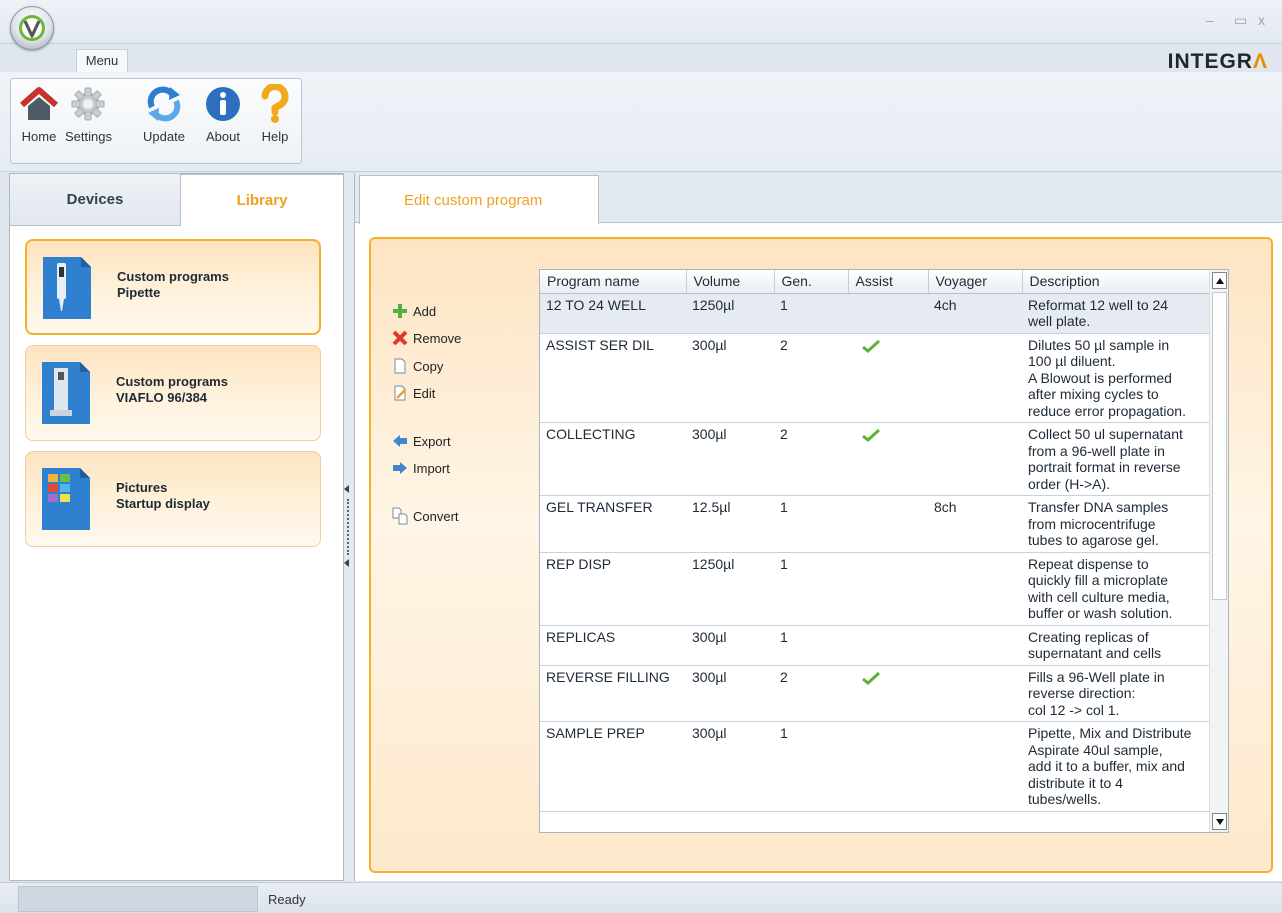 This screenshot has width=1282, height=913. I want to click on home-button: Home, so click(39, 119).